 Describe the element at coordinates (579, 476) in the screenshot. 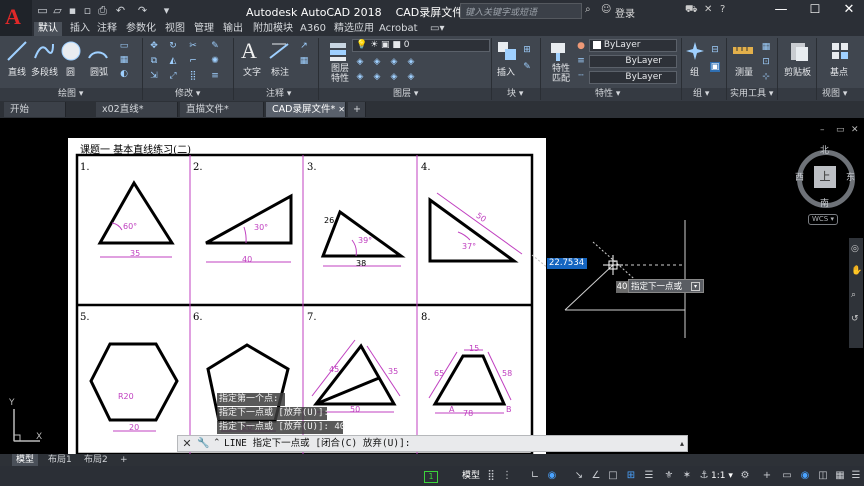

I see `isodraft-icon: ↘` at that location.